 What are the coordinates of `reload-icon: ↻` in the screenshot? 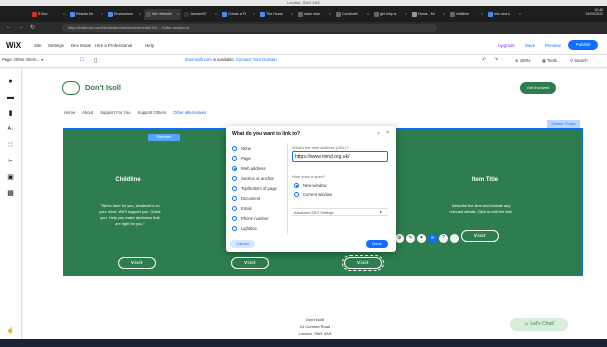 It's located at (32, 27).